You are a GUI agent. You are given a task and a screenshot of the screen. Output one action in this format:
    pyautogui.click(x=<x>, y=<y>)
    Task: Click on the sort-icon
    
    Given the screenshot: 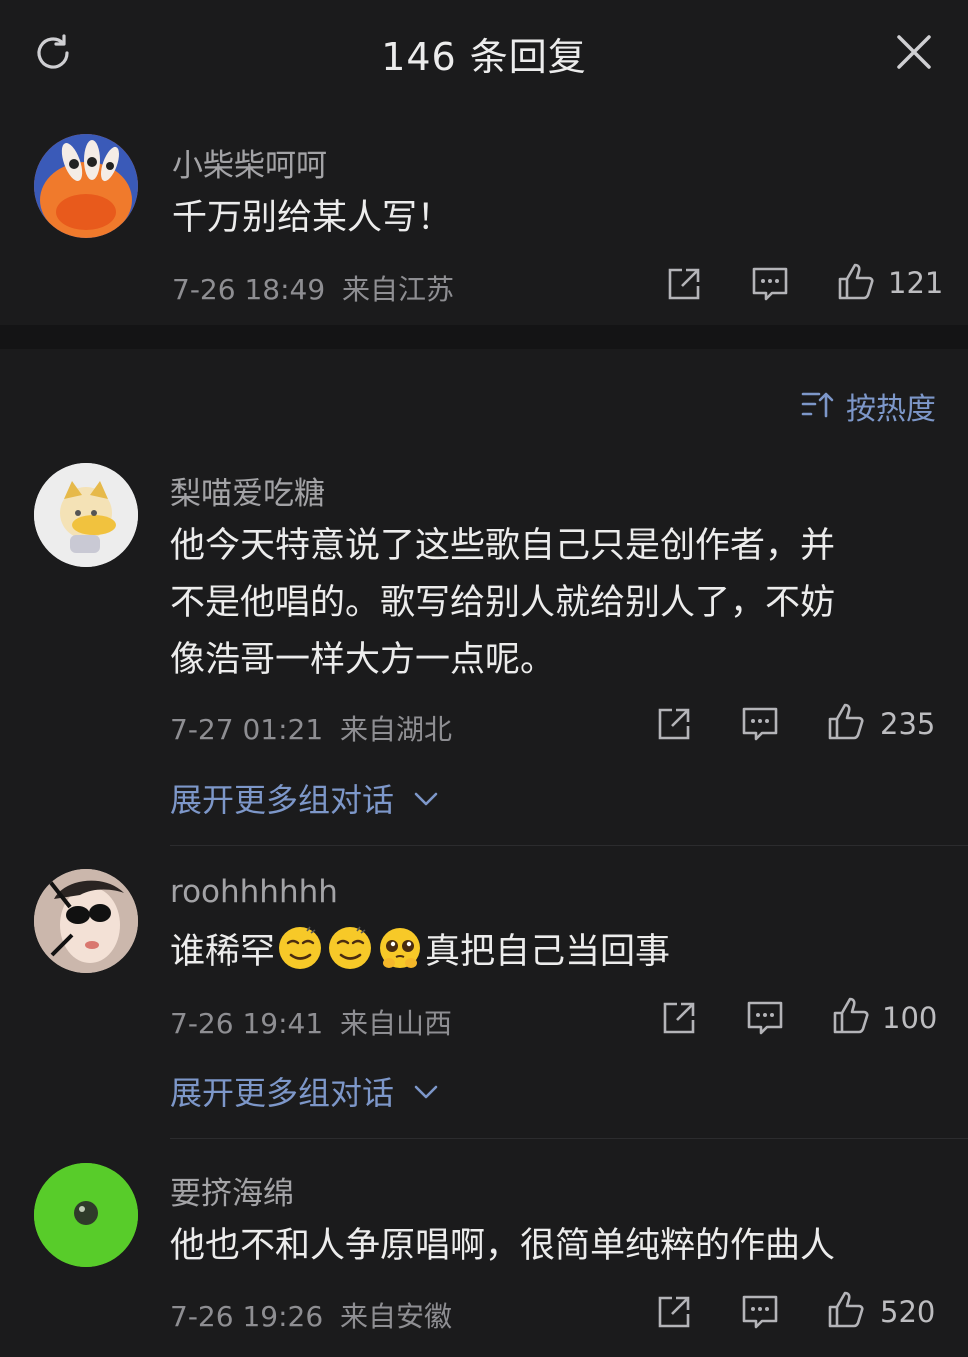 What is the action you would take?
    pyautogui.click(x=817, y=405)
    